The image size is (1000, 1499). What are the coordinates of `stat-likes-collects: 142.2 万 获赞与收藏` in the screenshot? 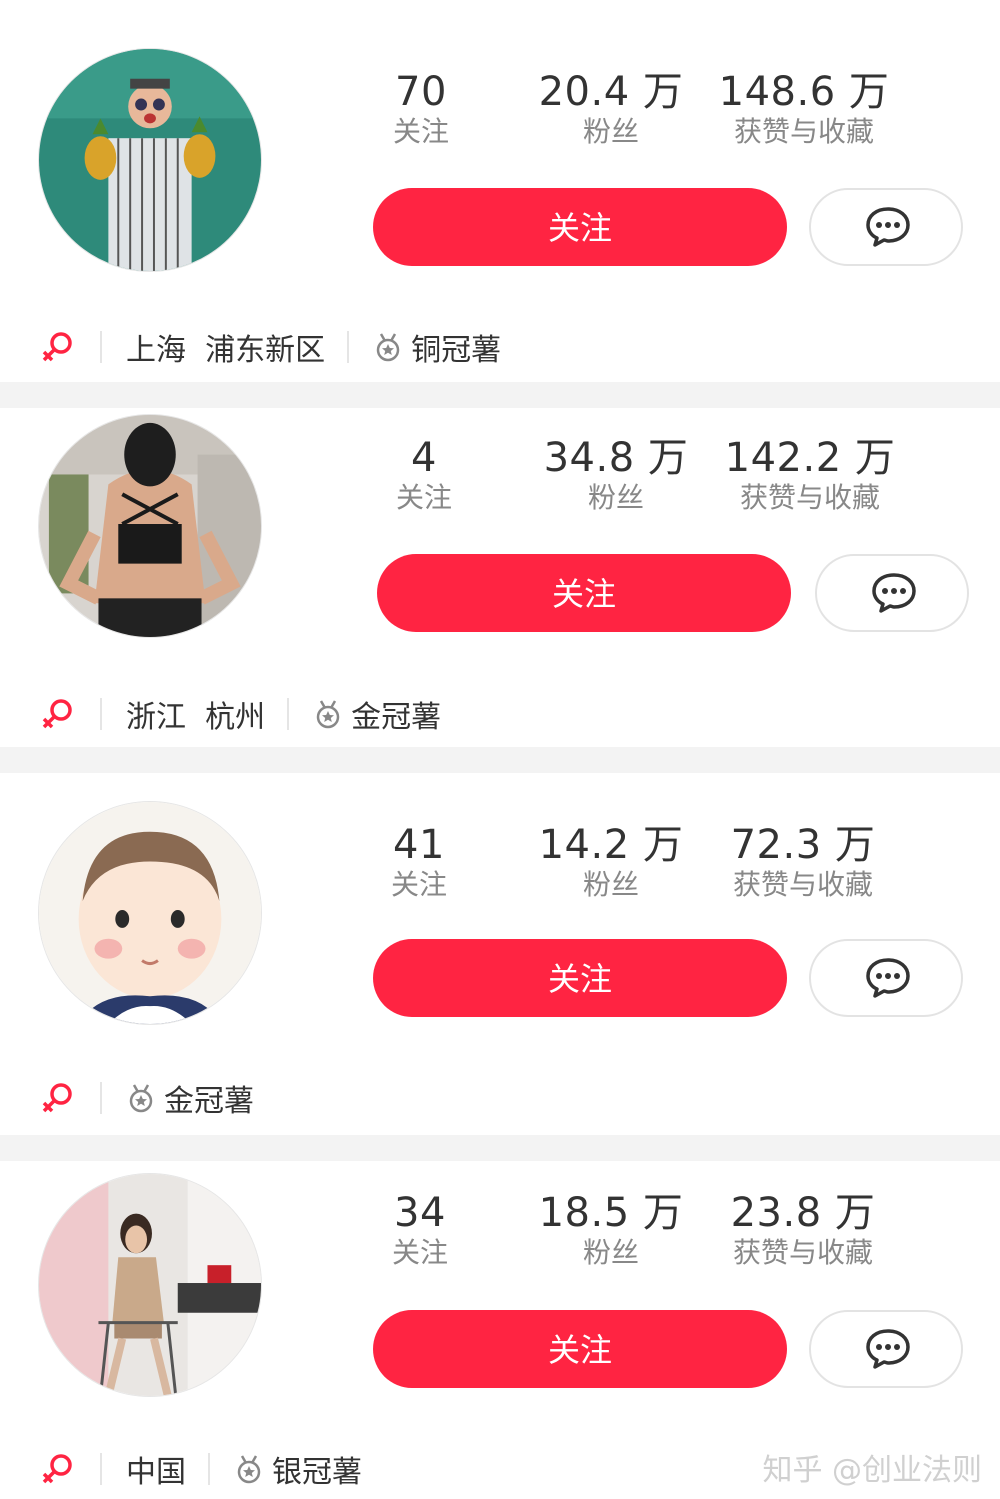 It's located at (810, 476).